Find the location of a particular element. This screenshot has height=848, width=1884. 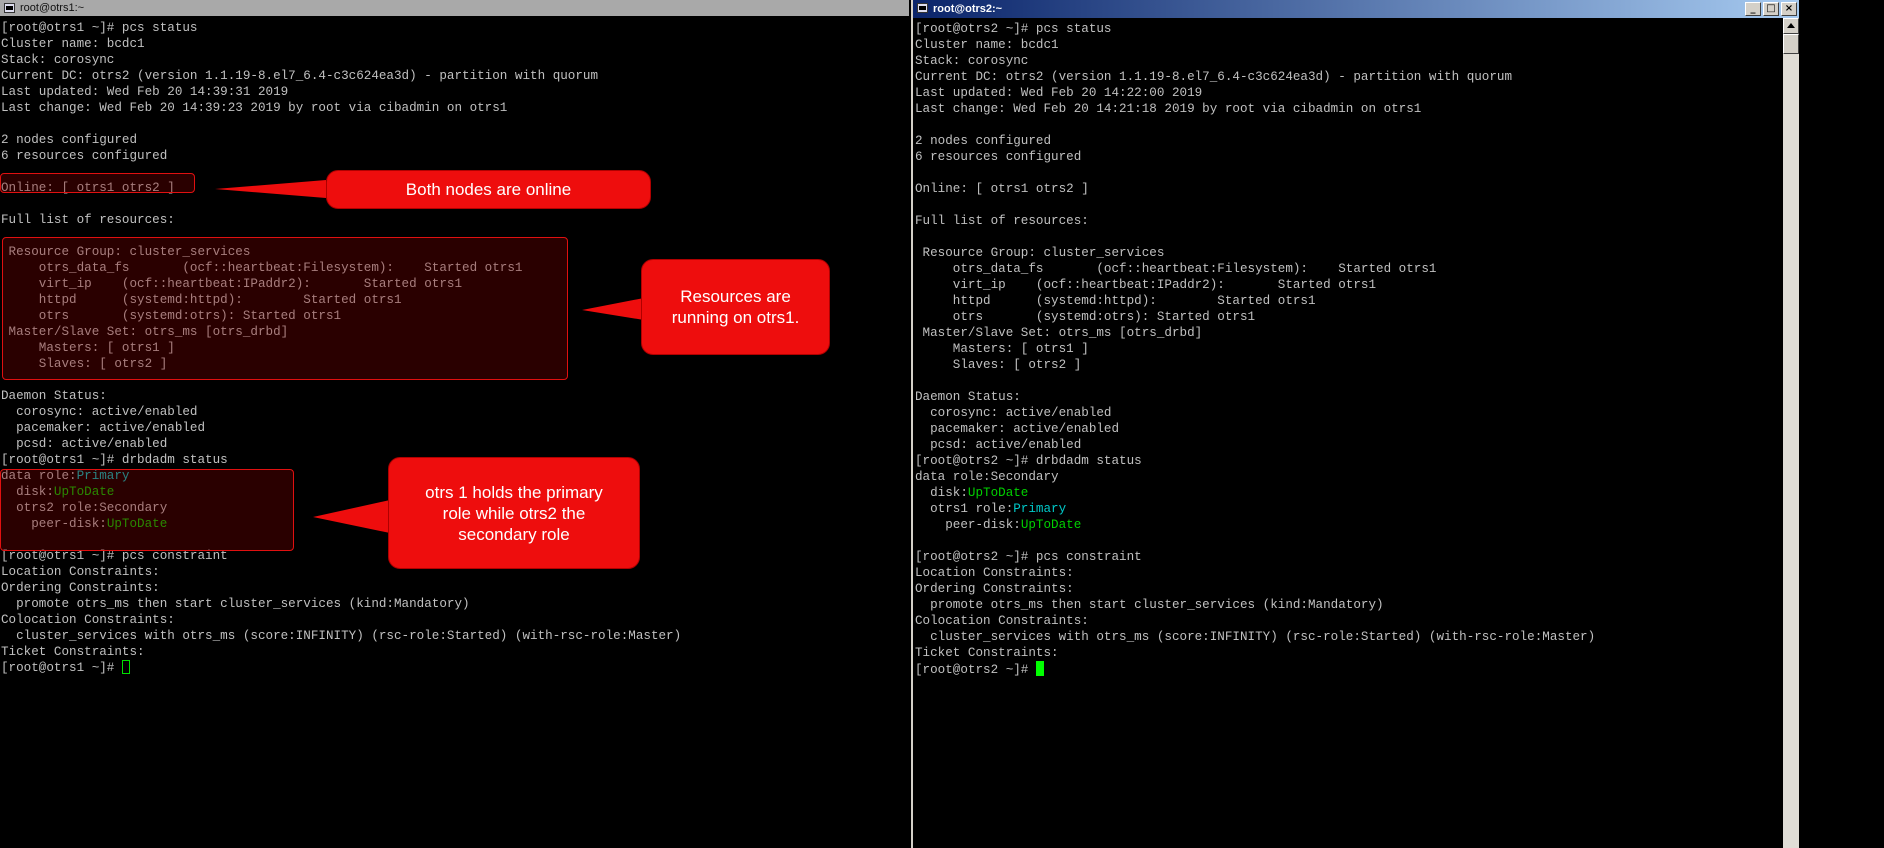

drbd-line: disk:UpToDate is located at coordinates (1255, 493).